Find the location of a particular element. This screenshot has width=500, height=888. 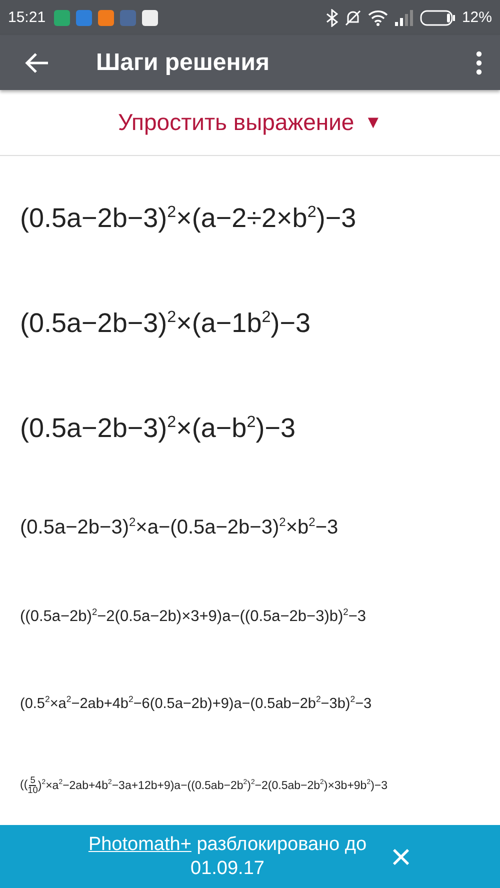

math-expression: ((0.5a−2b)$^{2}$−2(0.5a−2b)×3+9)a−((0.5a−2b−3)b)$^{2}$−3 is located at coordinates (194, 617).